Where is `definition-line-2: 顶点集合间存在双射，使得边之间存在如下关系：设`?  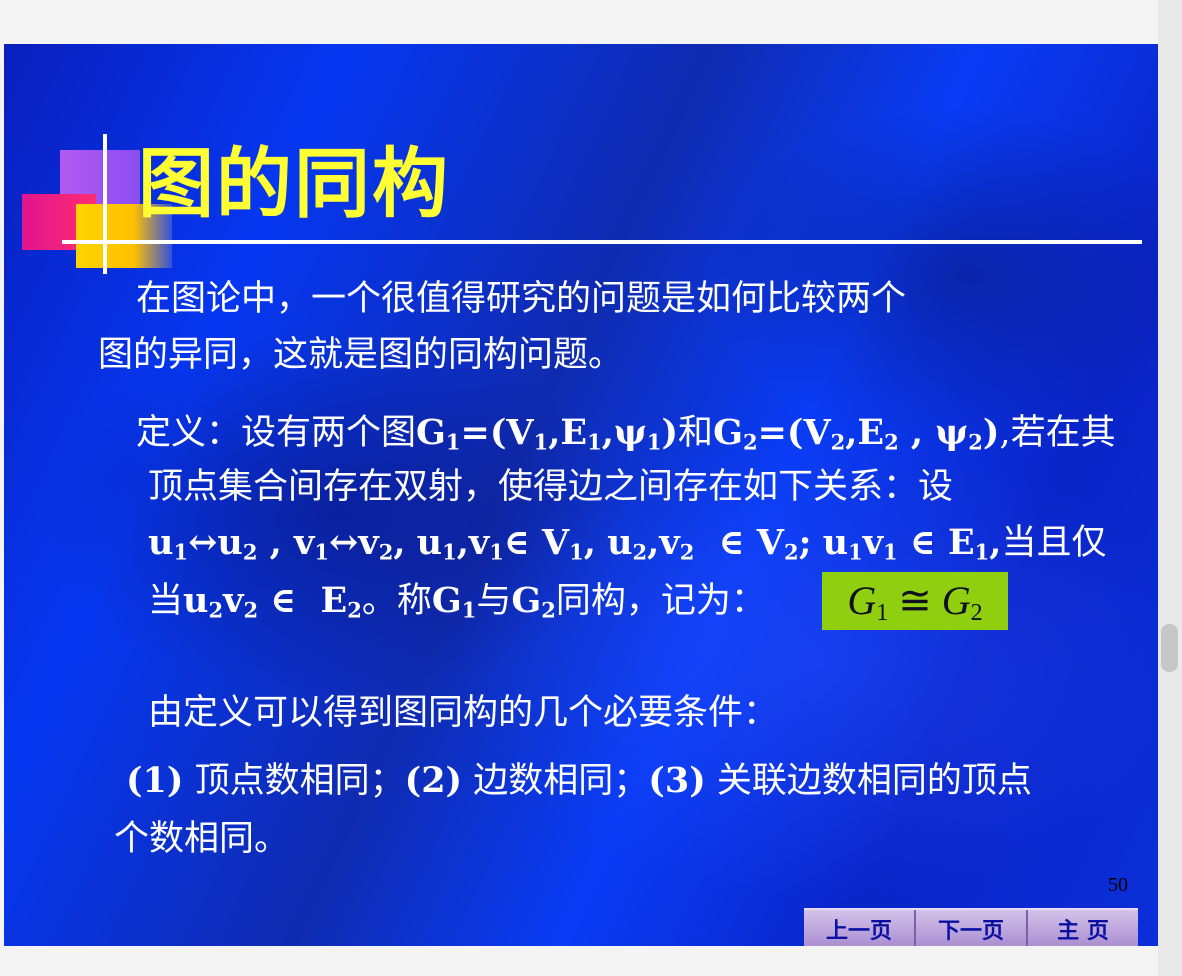 definition-line-2: 顶点集合间存在双射，使得边之间存在如下关系：设 is located at coordinates (550, 487).